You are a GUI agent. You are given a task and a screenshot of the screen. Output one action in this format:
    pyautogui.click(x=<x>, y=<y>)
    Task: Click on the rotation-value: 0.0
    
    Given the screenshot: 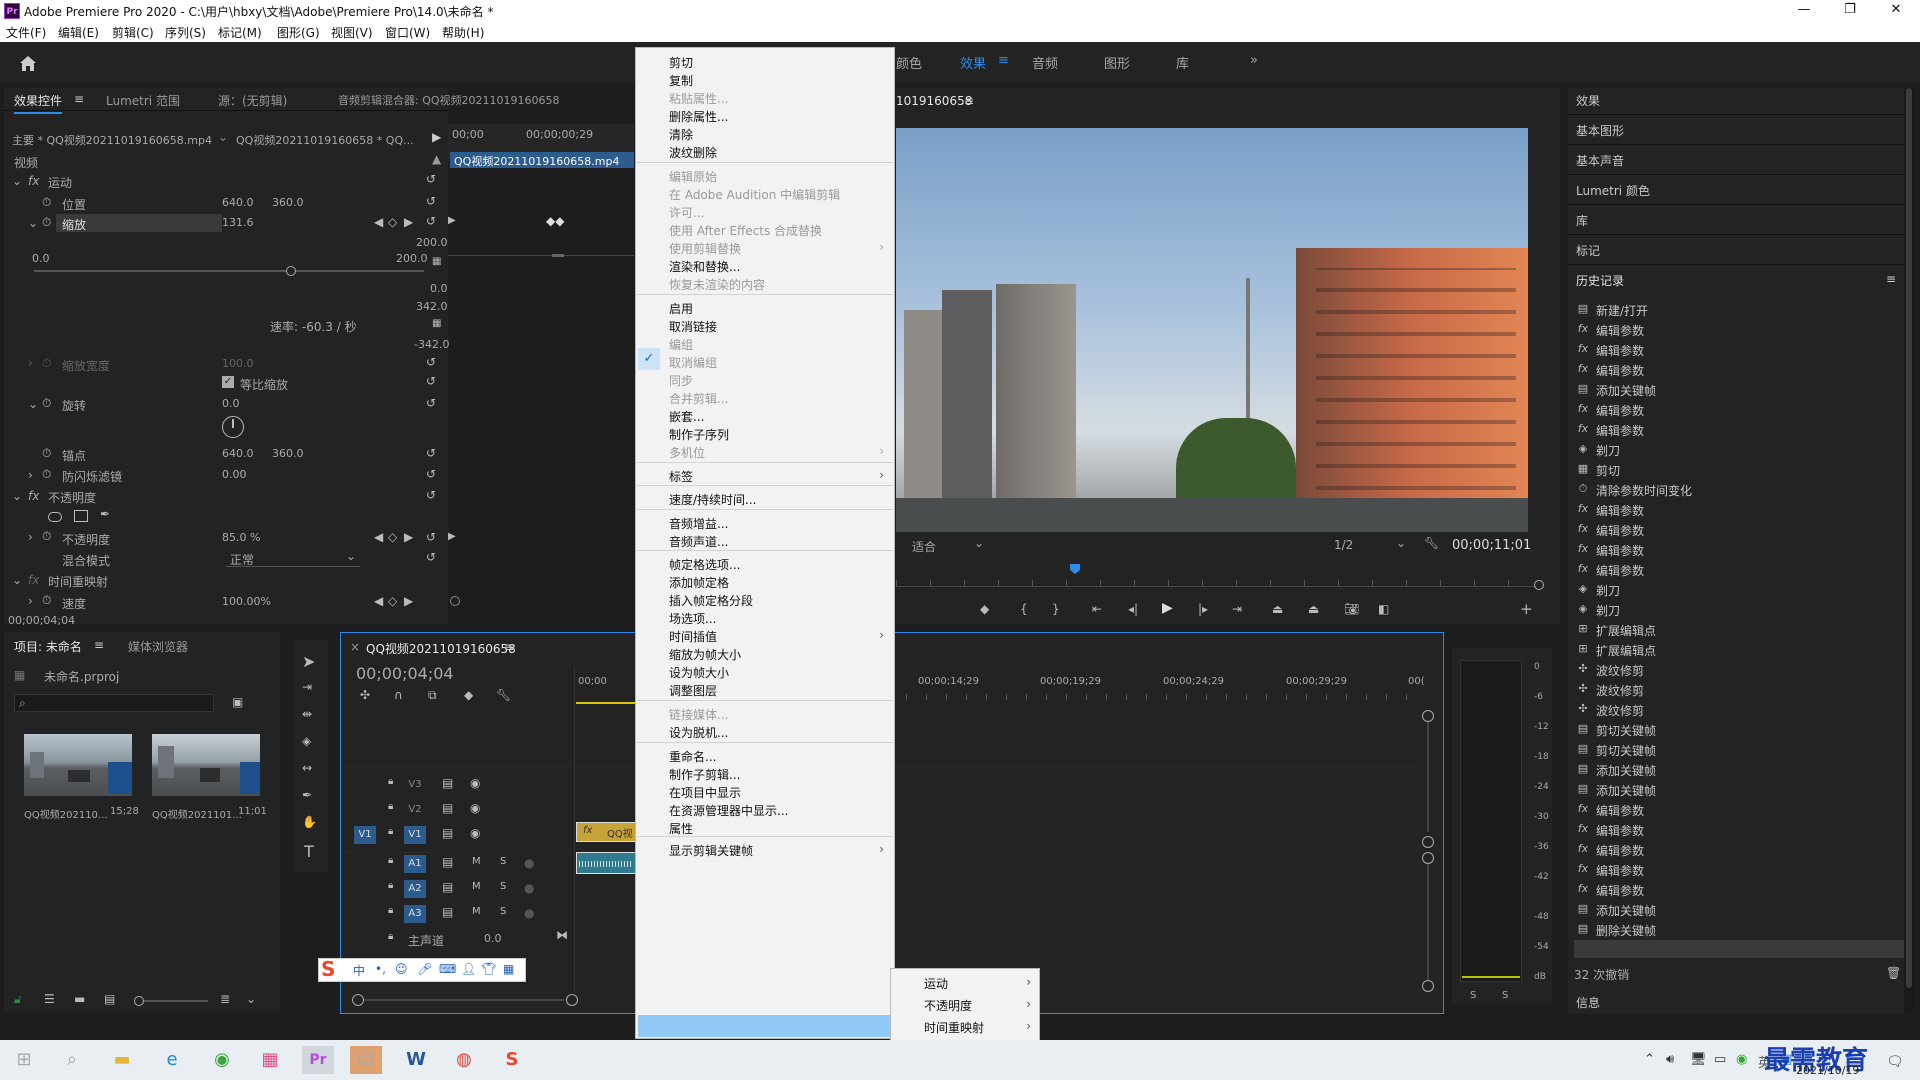 What is the action you would take?
    pyautogui.click(x=231, y=403)
    